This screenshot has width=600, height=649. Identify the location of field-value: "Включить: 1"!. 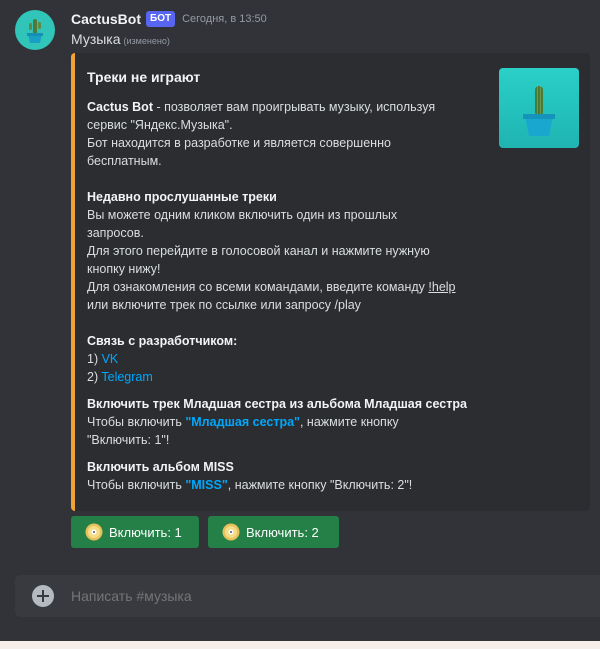
(128, 440).